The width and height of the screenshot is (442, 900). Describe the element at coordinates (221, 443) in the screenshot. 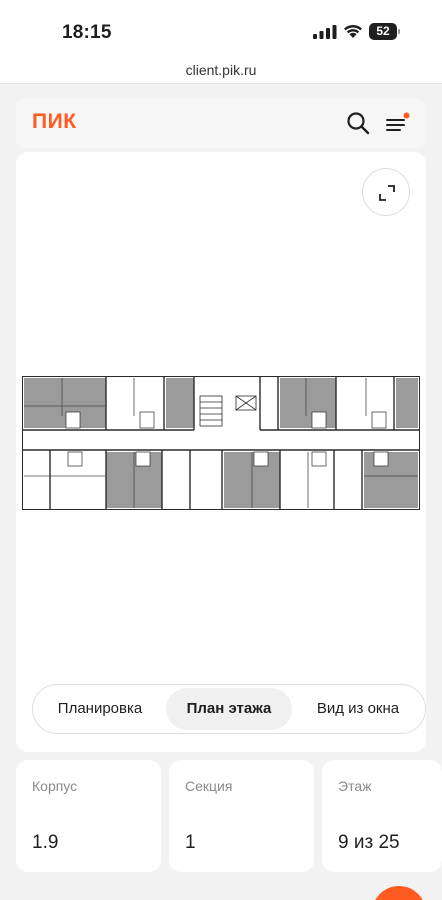

I see `floor-plan-image` at that location.